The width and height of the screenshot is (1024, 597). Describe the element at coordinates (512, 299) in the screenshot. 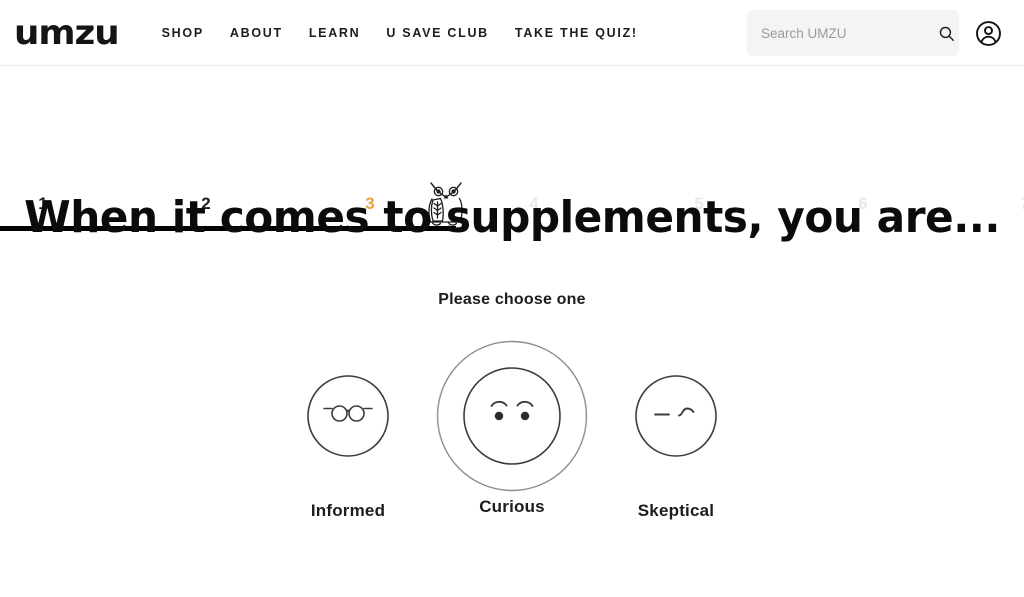

I see `question-instruction: Please choose one` at that location.